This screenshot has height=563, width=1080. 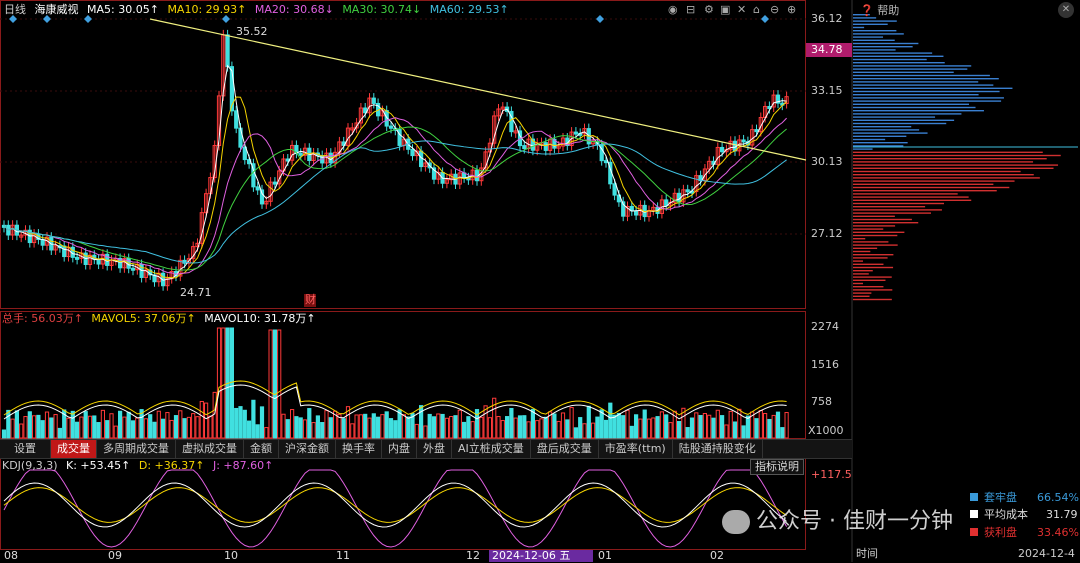 I want to click on camera-icon: ▣, so click(x=725, y=9).